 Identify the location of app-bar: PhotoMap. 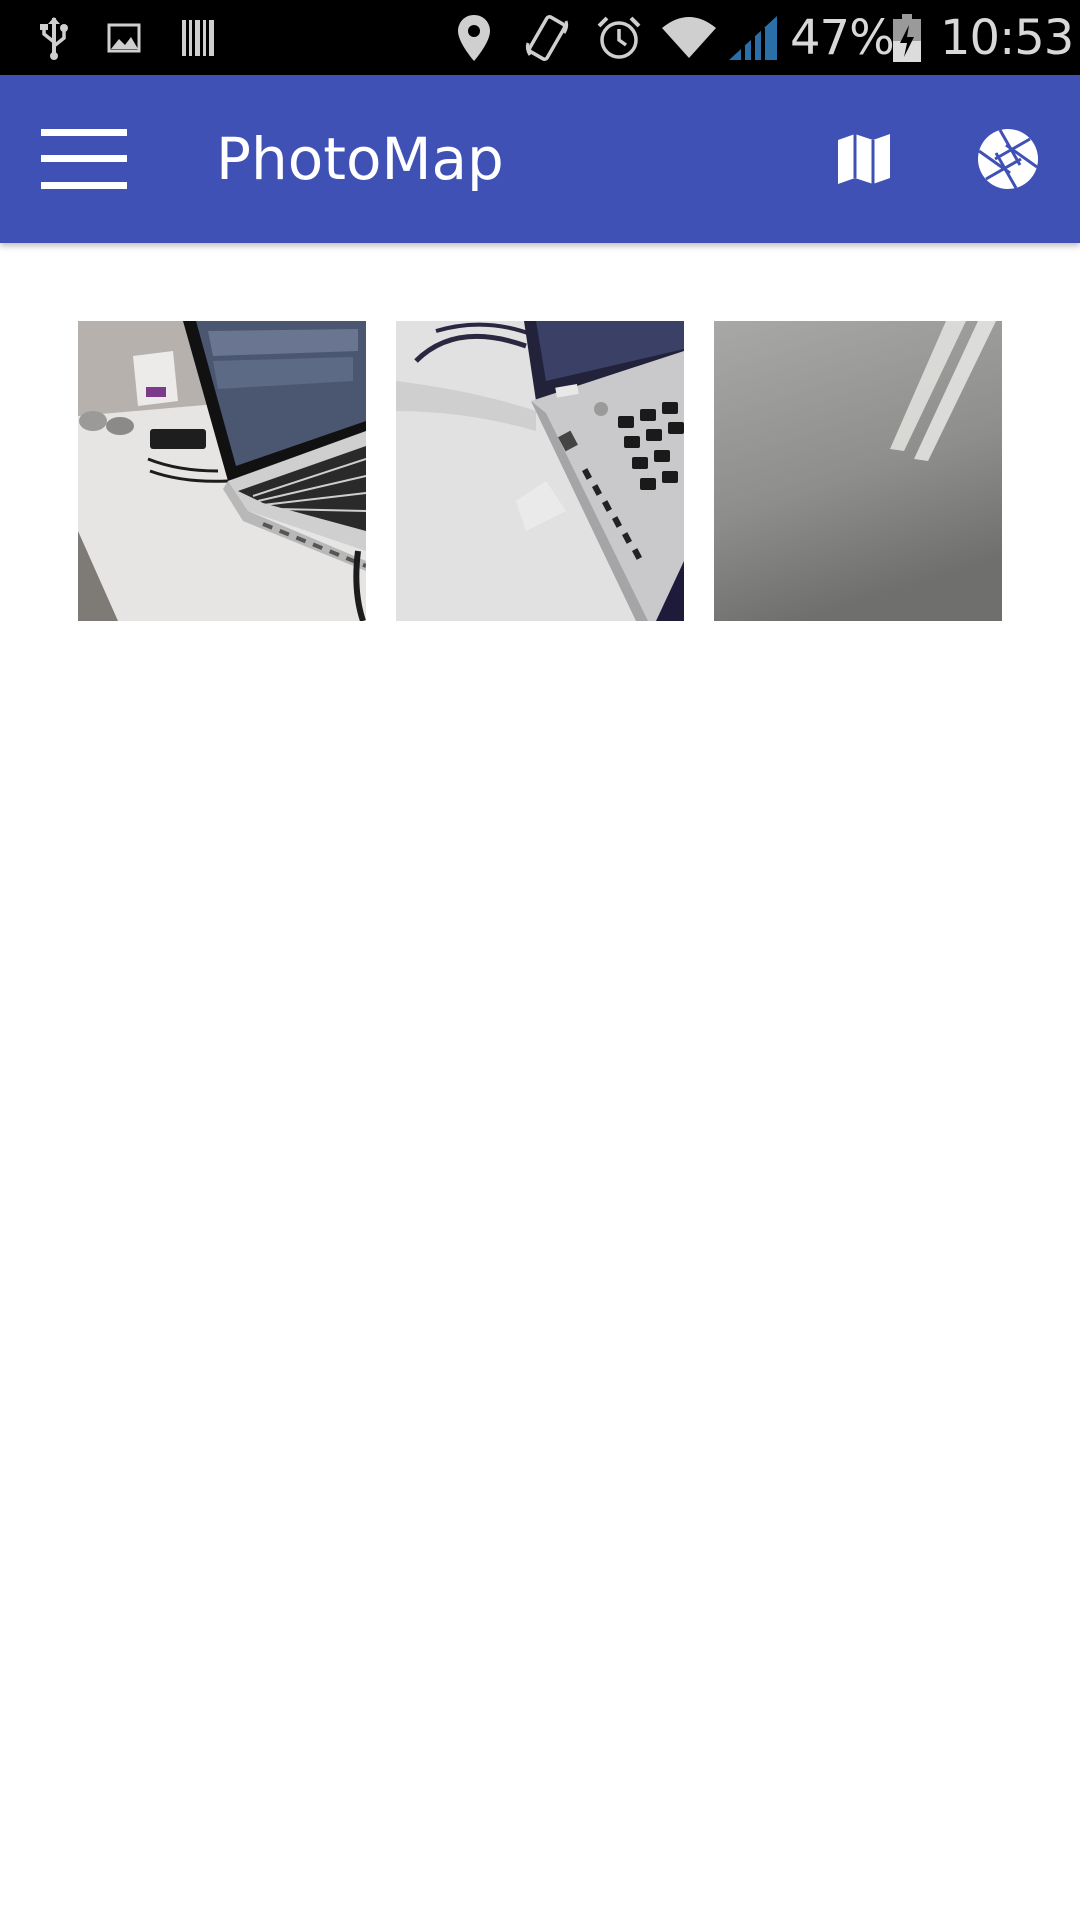
(540, 159).